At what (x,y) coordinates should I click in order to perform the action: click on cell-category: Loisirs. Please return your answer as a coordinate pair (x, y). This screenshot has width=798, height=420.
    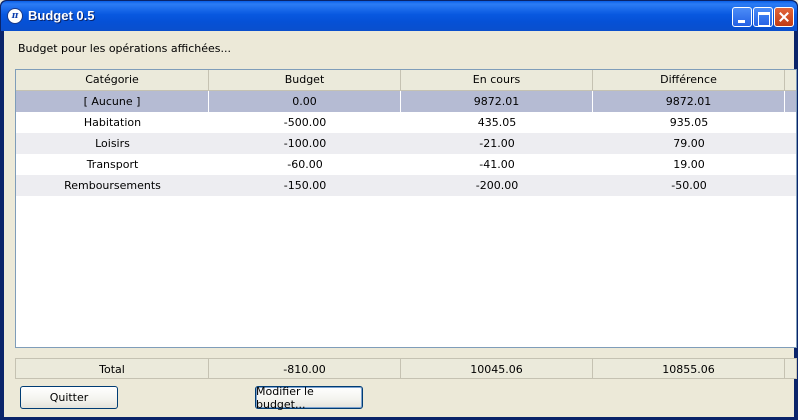
    Looking at the image, I should click on (112, 143).